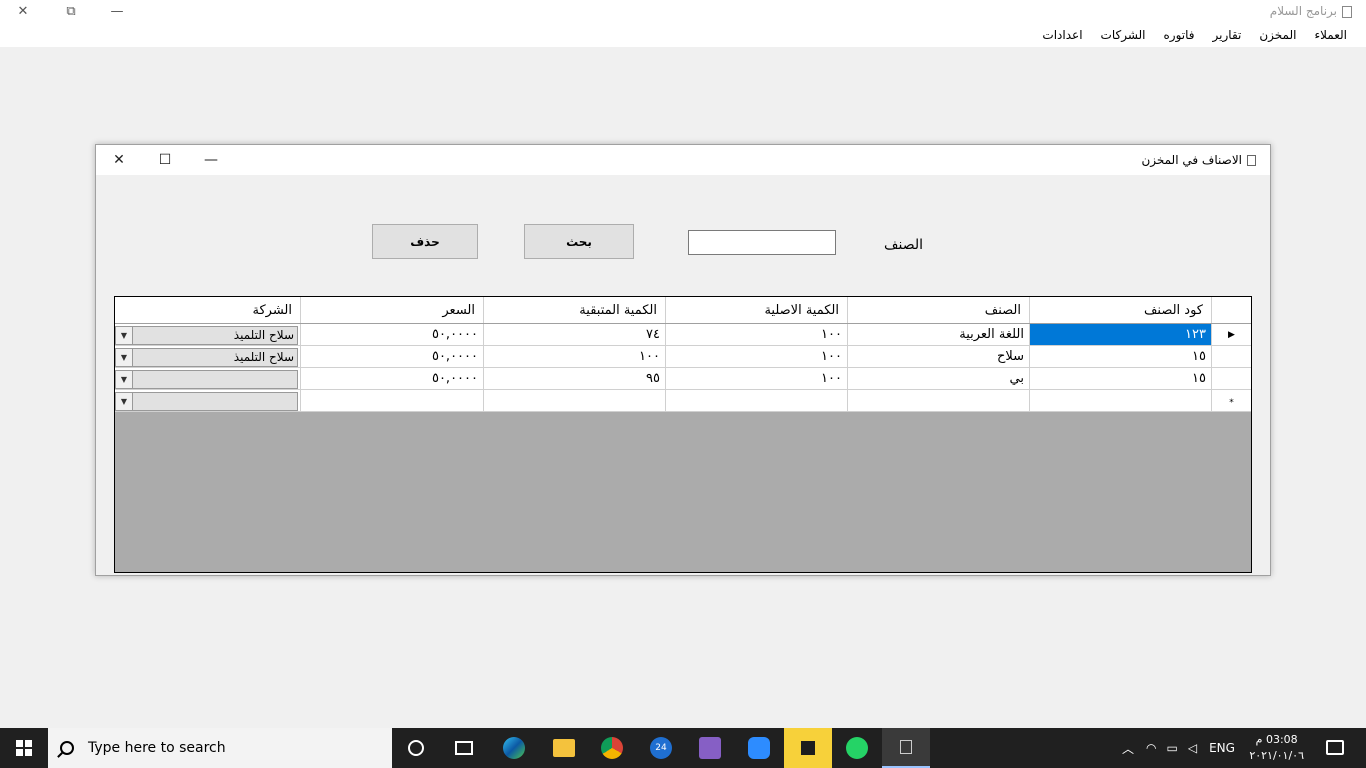 The height and width of the screenshot is (768, 1366). I want to click on zoom-icon, so click(759, 748).